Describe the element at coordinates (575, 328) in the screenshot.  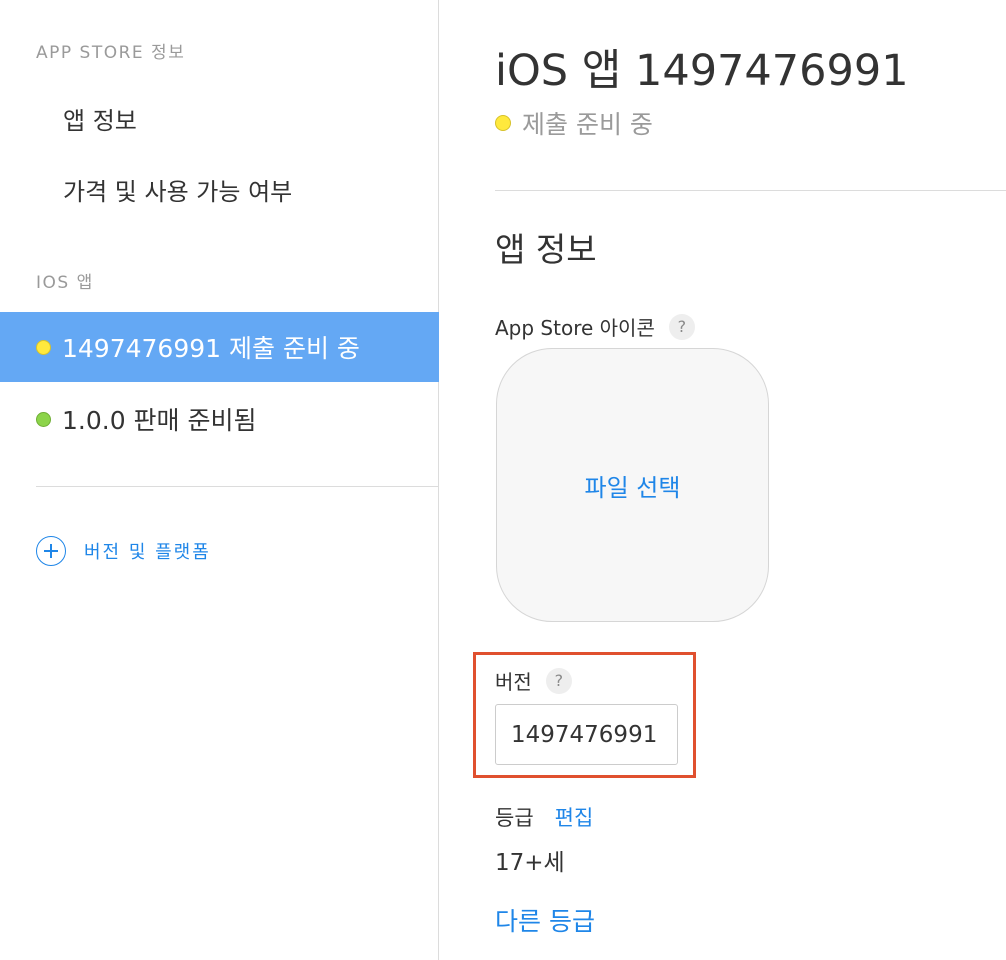
I see `app-store-icon-label-text: App Store 아이콘` at that location.